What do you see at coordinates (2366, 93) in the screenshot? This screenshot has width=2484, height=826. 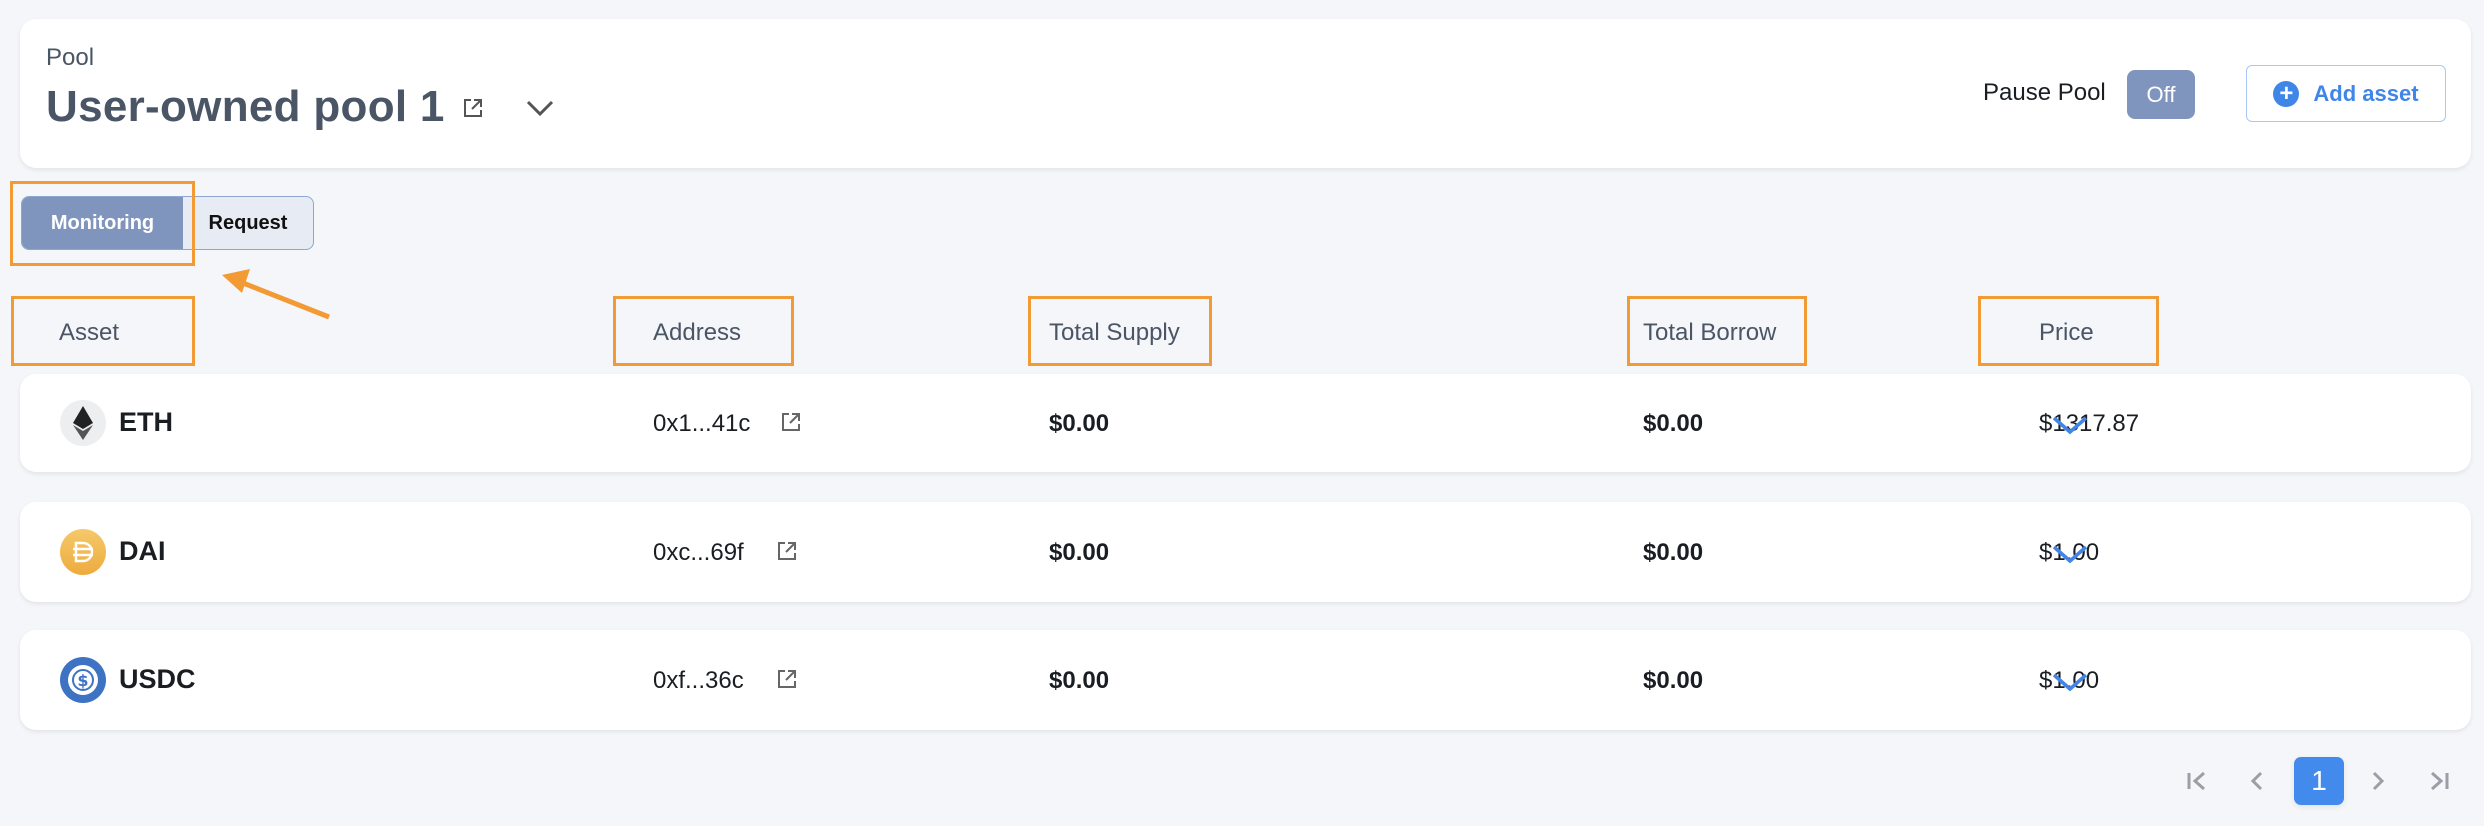 I see `add-asset-label: Add asset` at bounding box center [2366, 93].